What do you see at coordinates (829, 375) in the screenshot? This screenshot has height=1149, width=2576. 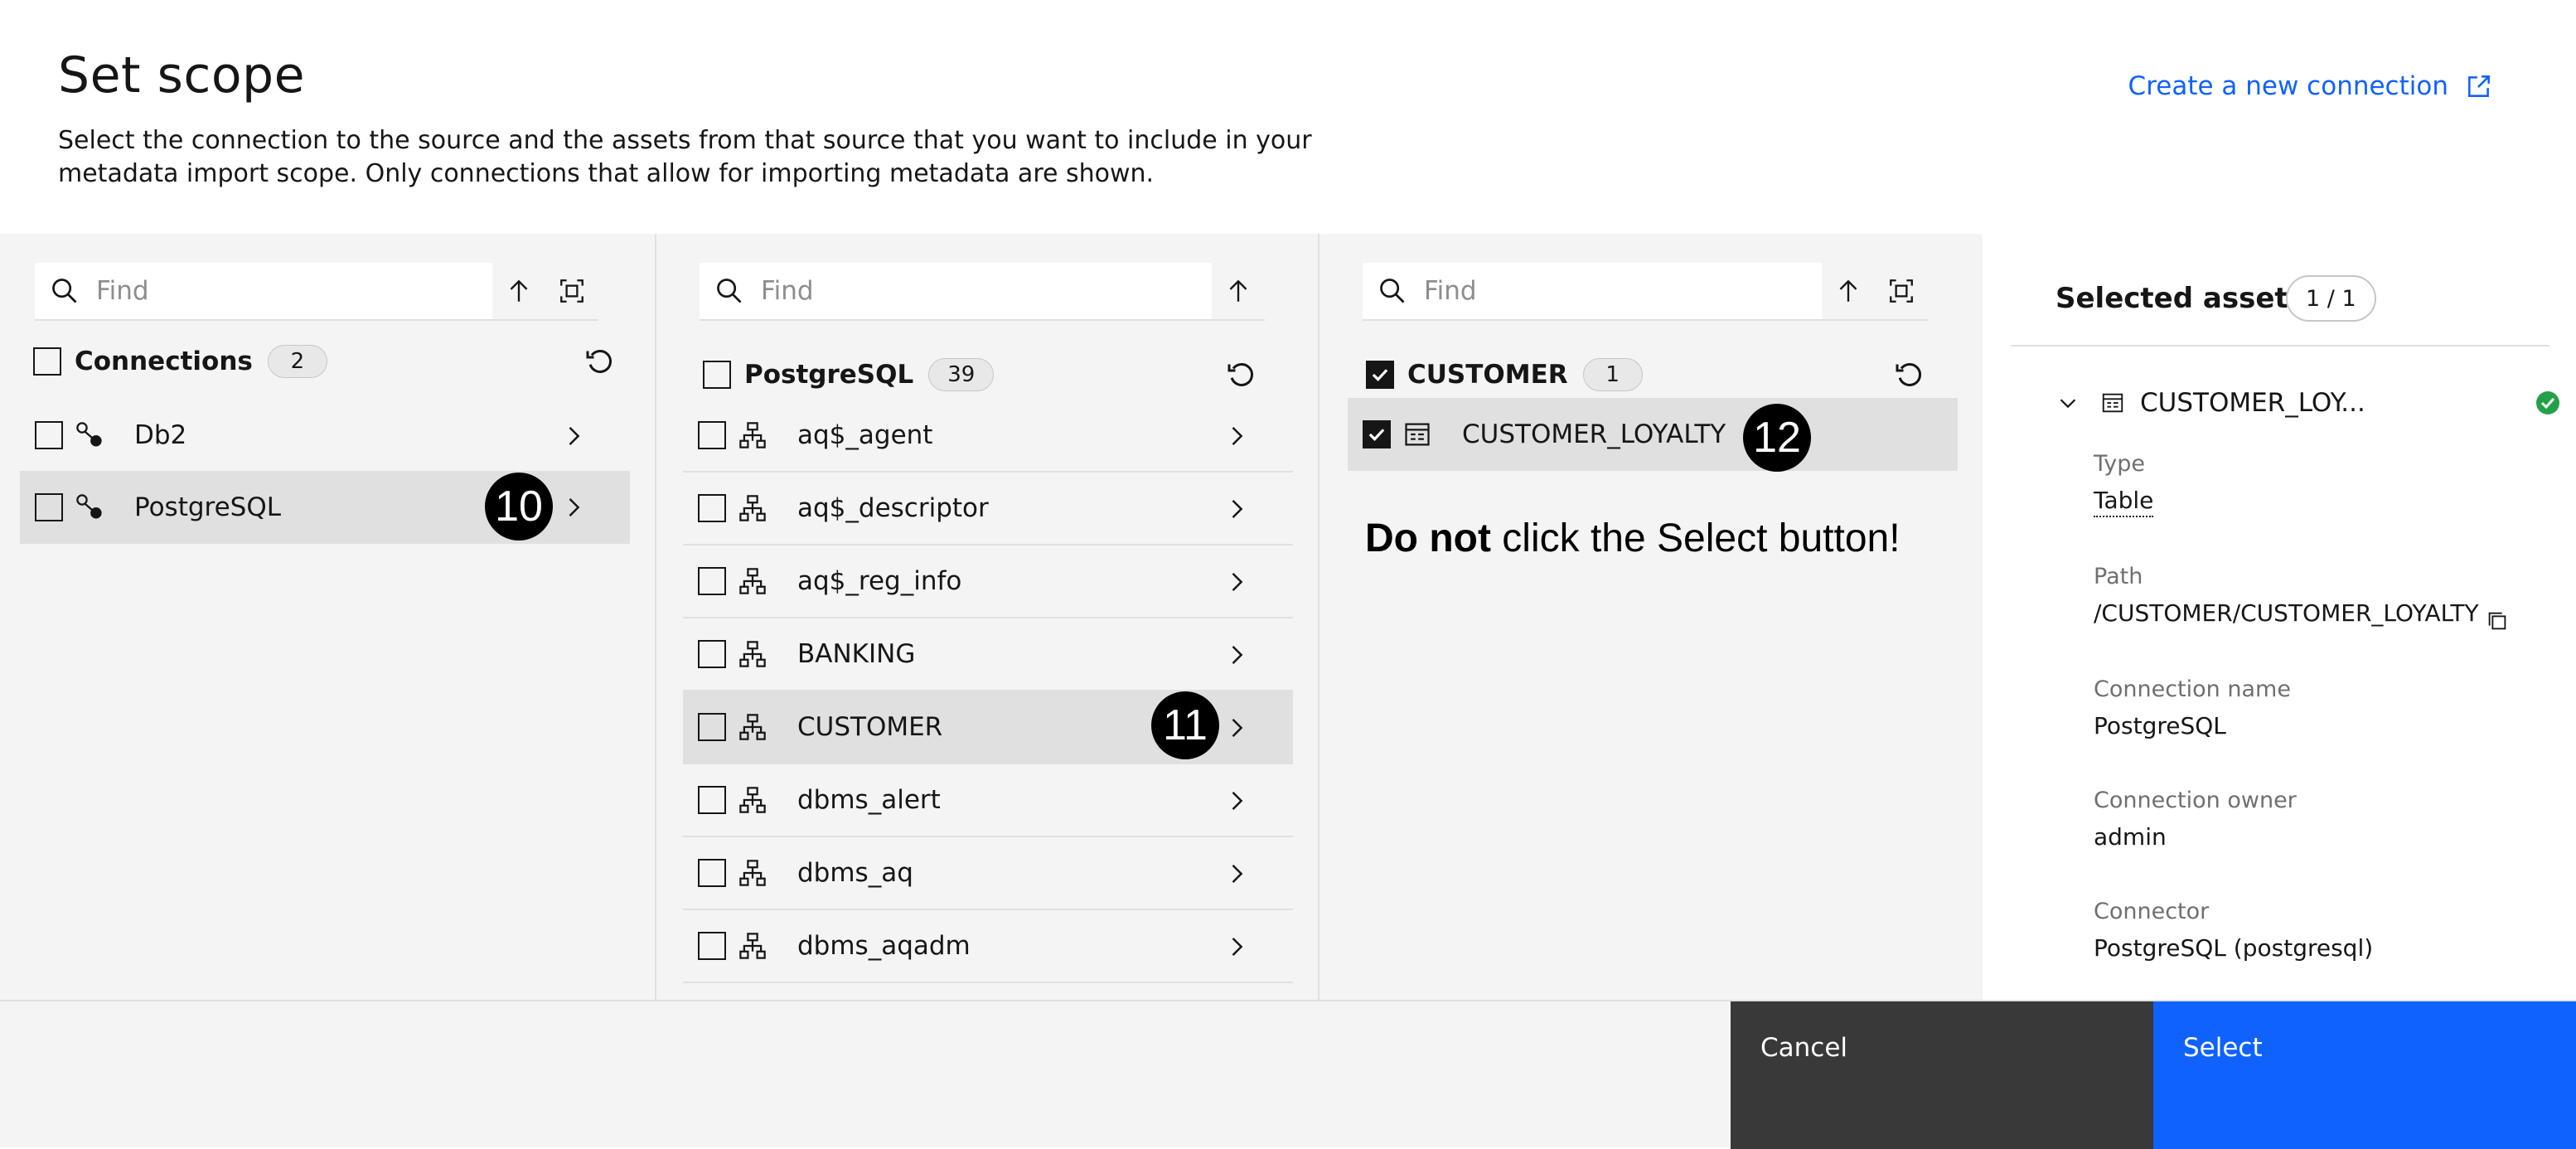 I see `schemas-heading: PostgreSQL` at bounding box center [829, 375].